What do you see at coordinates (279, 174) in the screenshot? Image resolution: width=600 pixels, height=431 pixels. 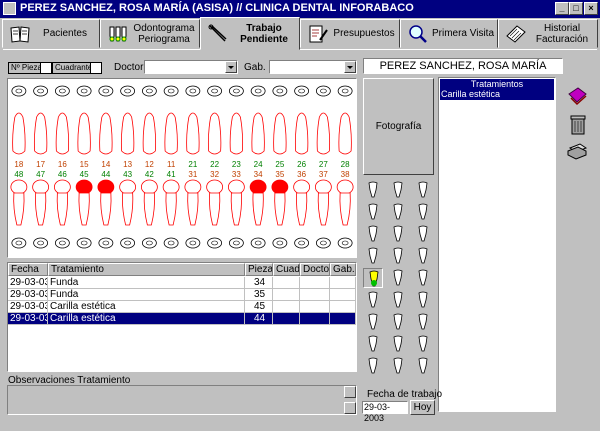 I see `tooth-number-lower: 35` at bounding box center [279, 174].